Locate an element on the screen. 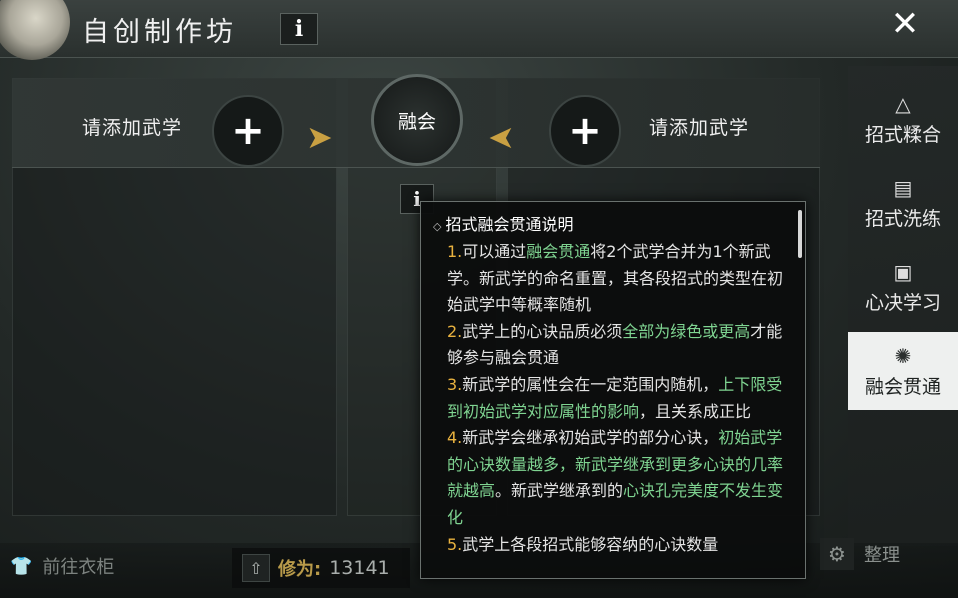 This screenshot has height=598, width=958. header-bar: 自创制作坊 i ✕ is located at coordinates (479, 30).